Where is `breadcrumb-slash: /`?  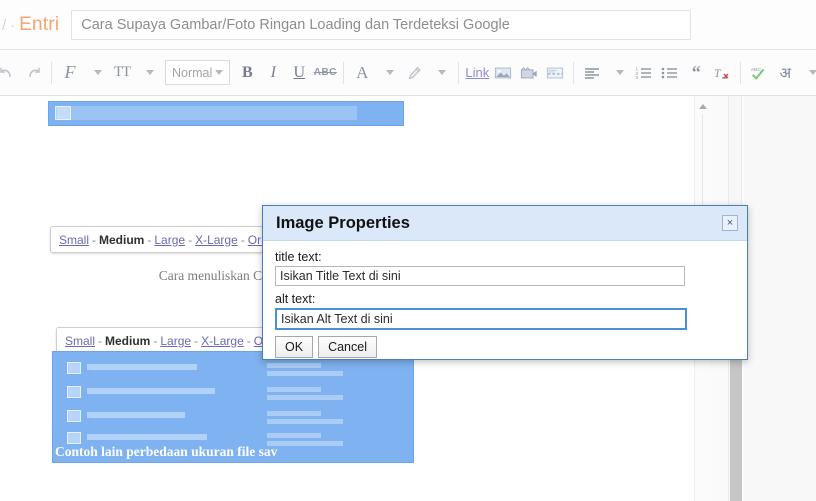
breadcrumb-slash: / is located at coordinates (4, 25).